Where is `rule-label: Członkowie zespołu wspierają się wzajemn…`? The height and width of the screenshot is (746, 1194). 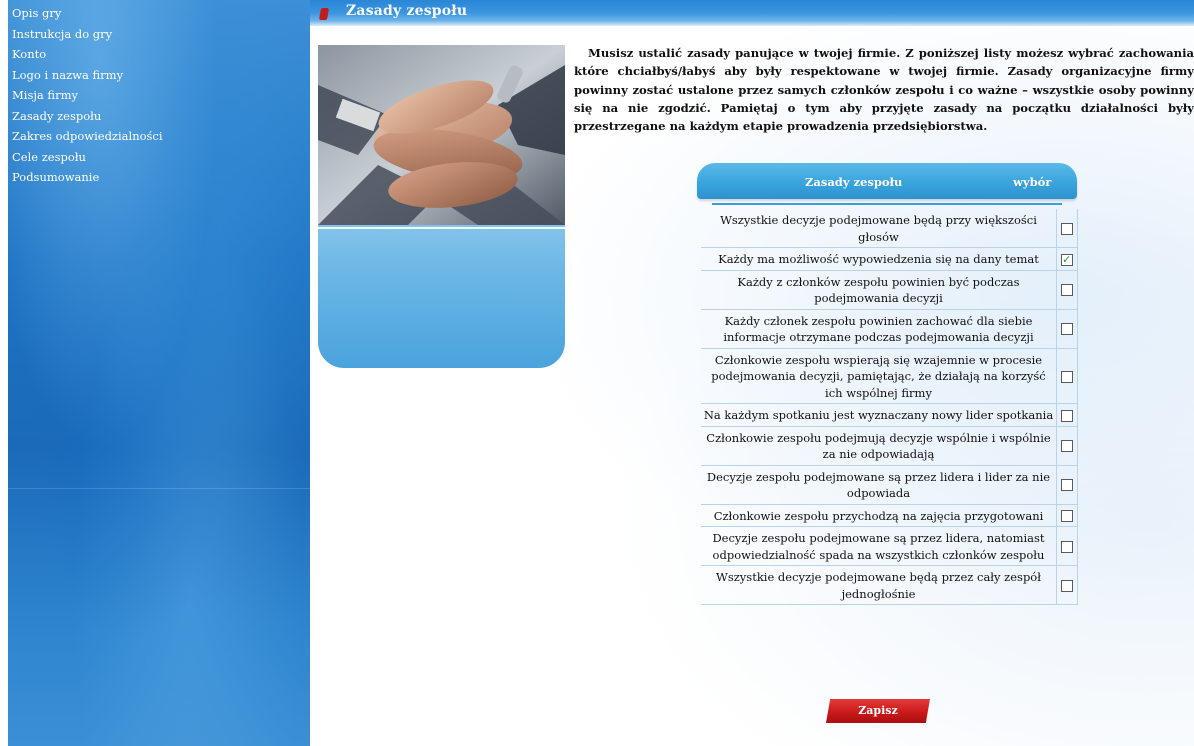
rule-label: Członkowie zespołu wspierają się wzajemn… is located at coordinates (879, 376).